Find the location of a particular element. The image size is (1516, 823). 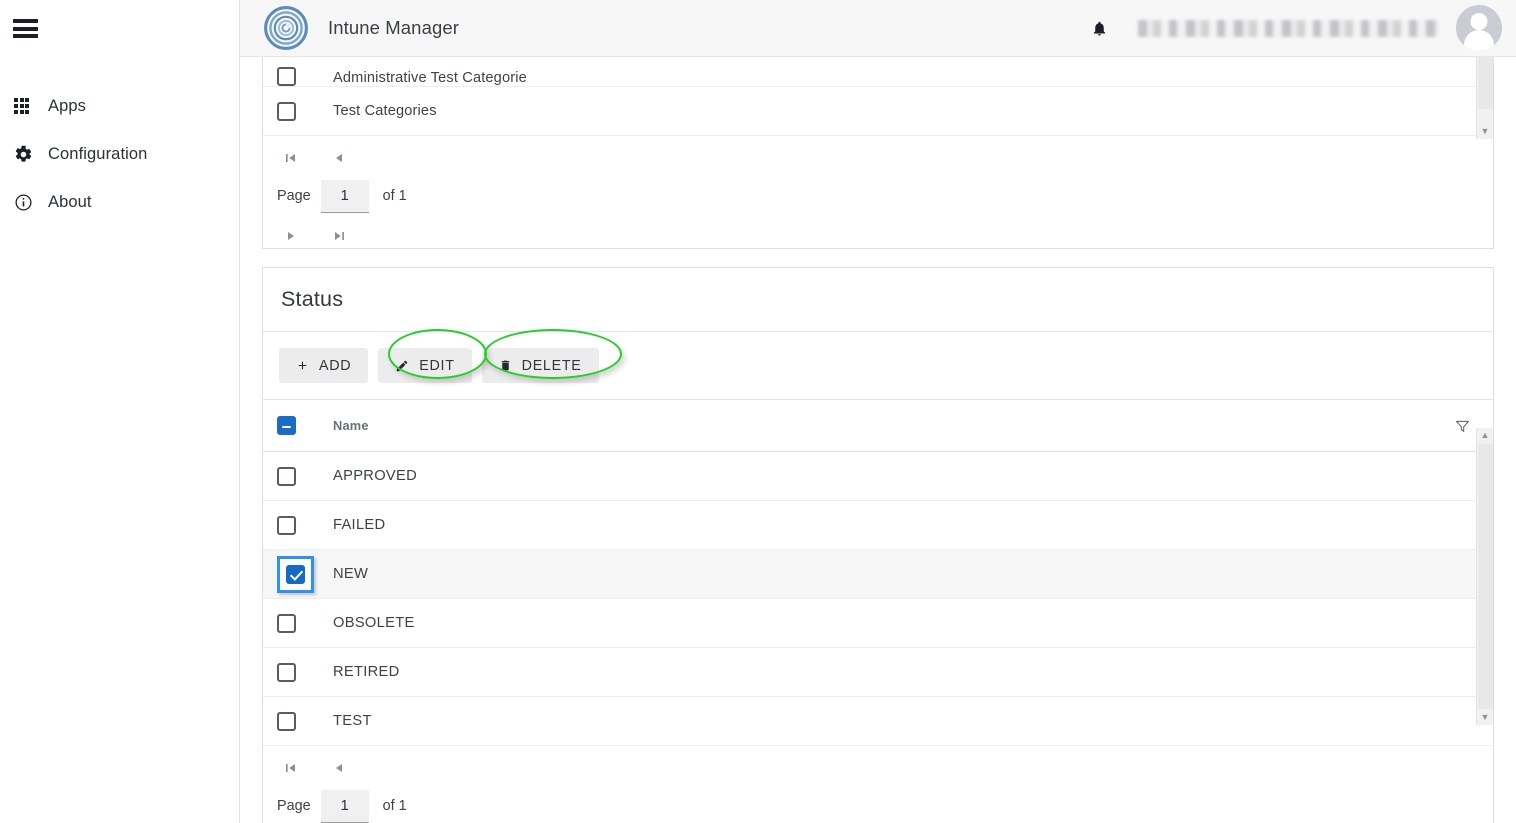

scroll-up-arrow-icon: ▲ is located at coordinates (1485, 435).